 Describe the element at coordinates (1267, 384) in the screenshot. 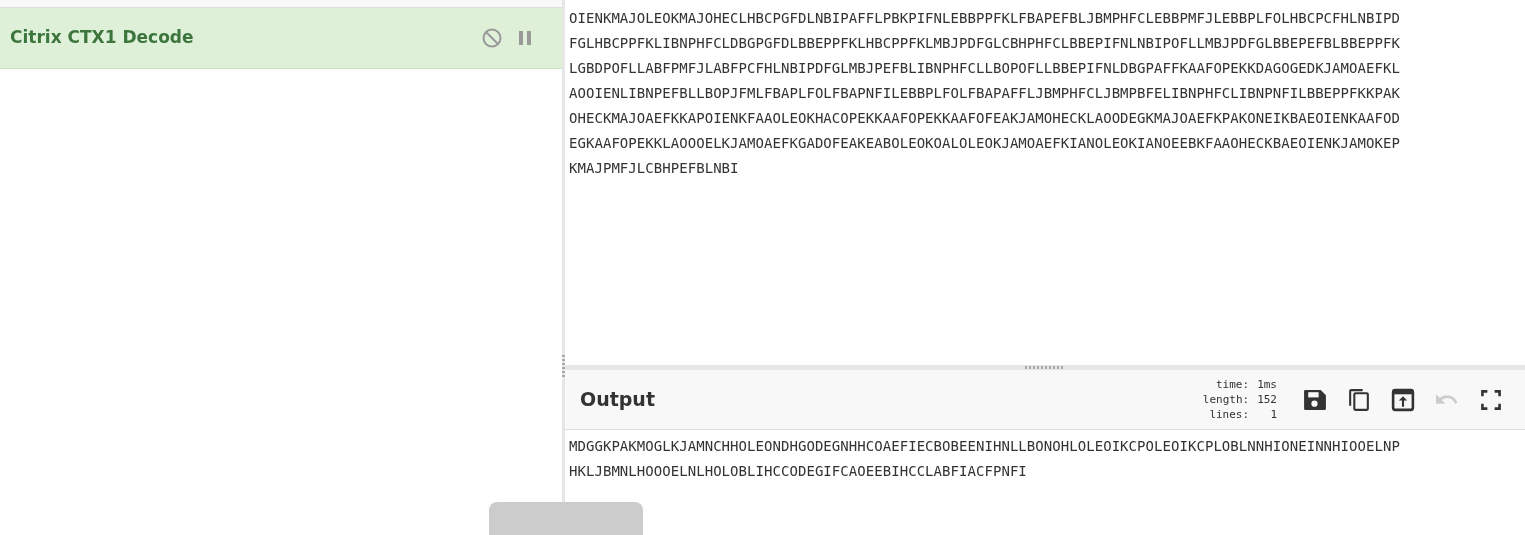

I see `stat-value: 1ms` at that location.